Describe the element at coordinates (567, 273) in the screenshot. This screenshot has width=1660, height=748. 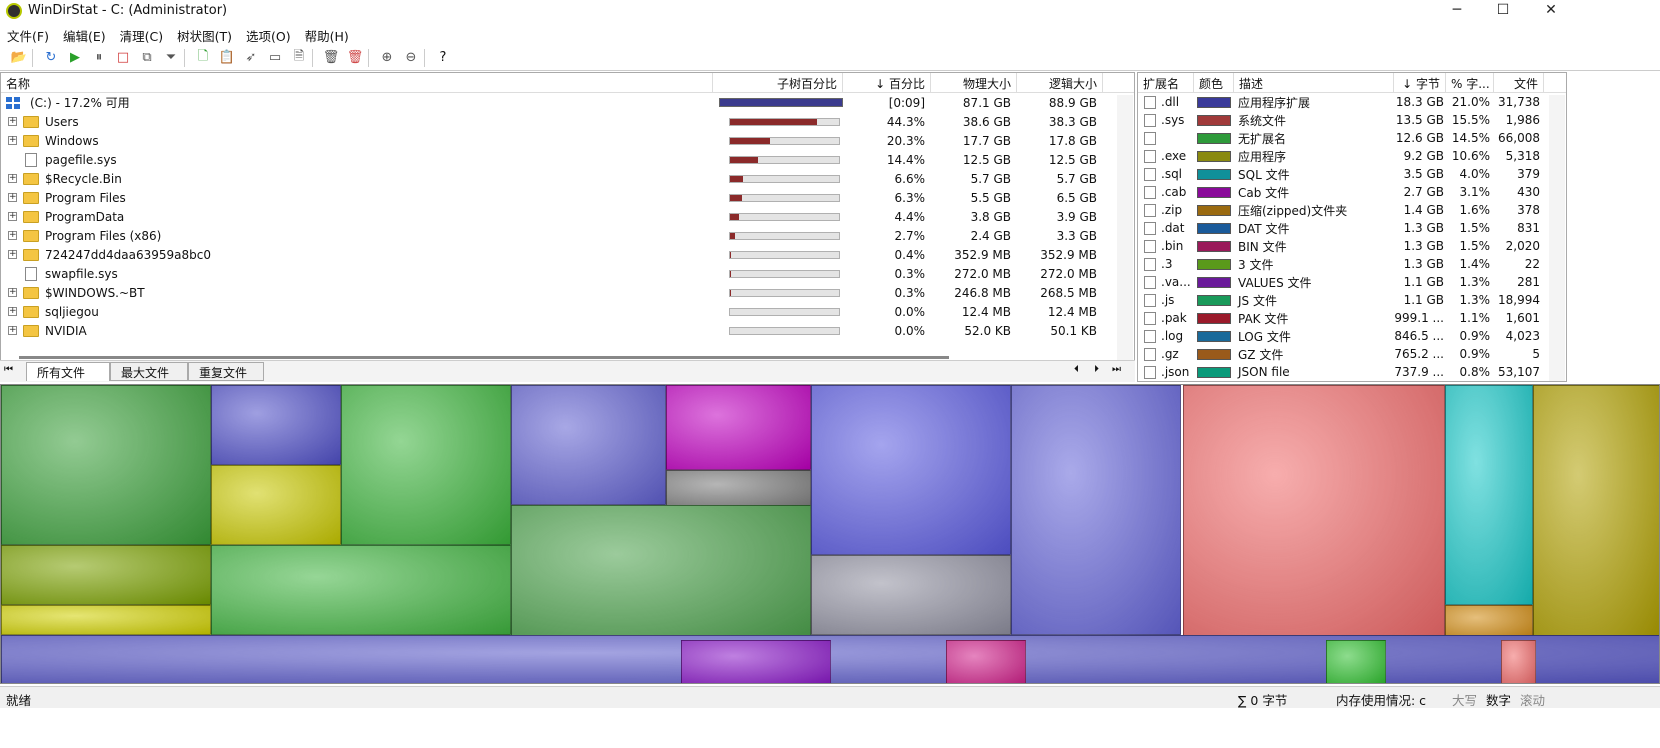
I see `tree-row: swapfile.sys 0.3% 272.0 MB 272.0 MB` at that location.